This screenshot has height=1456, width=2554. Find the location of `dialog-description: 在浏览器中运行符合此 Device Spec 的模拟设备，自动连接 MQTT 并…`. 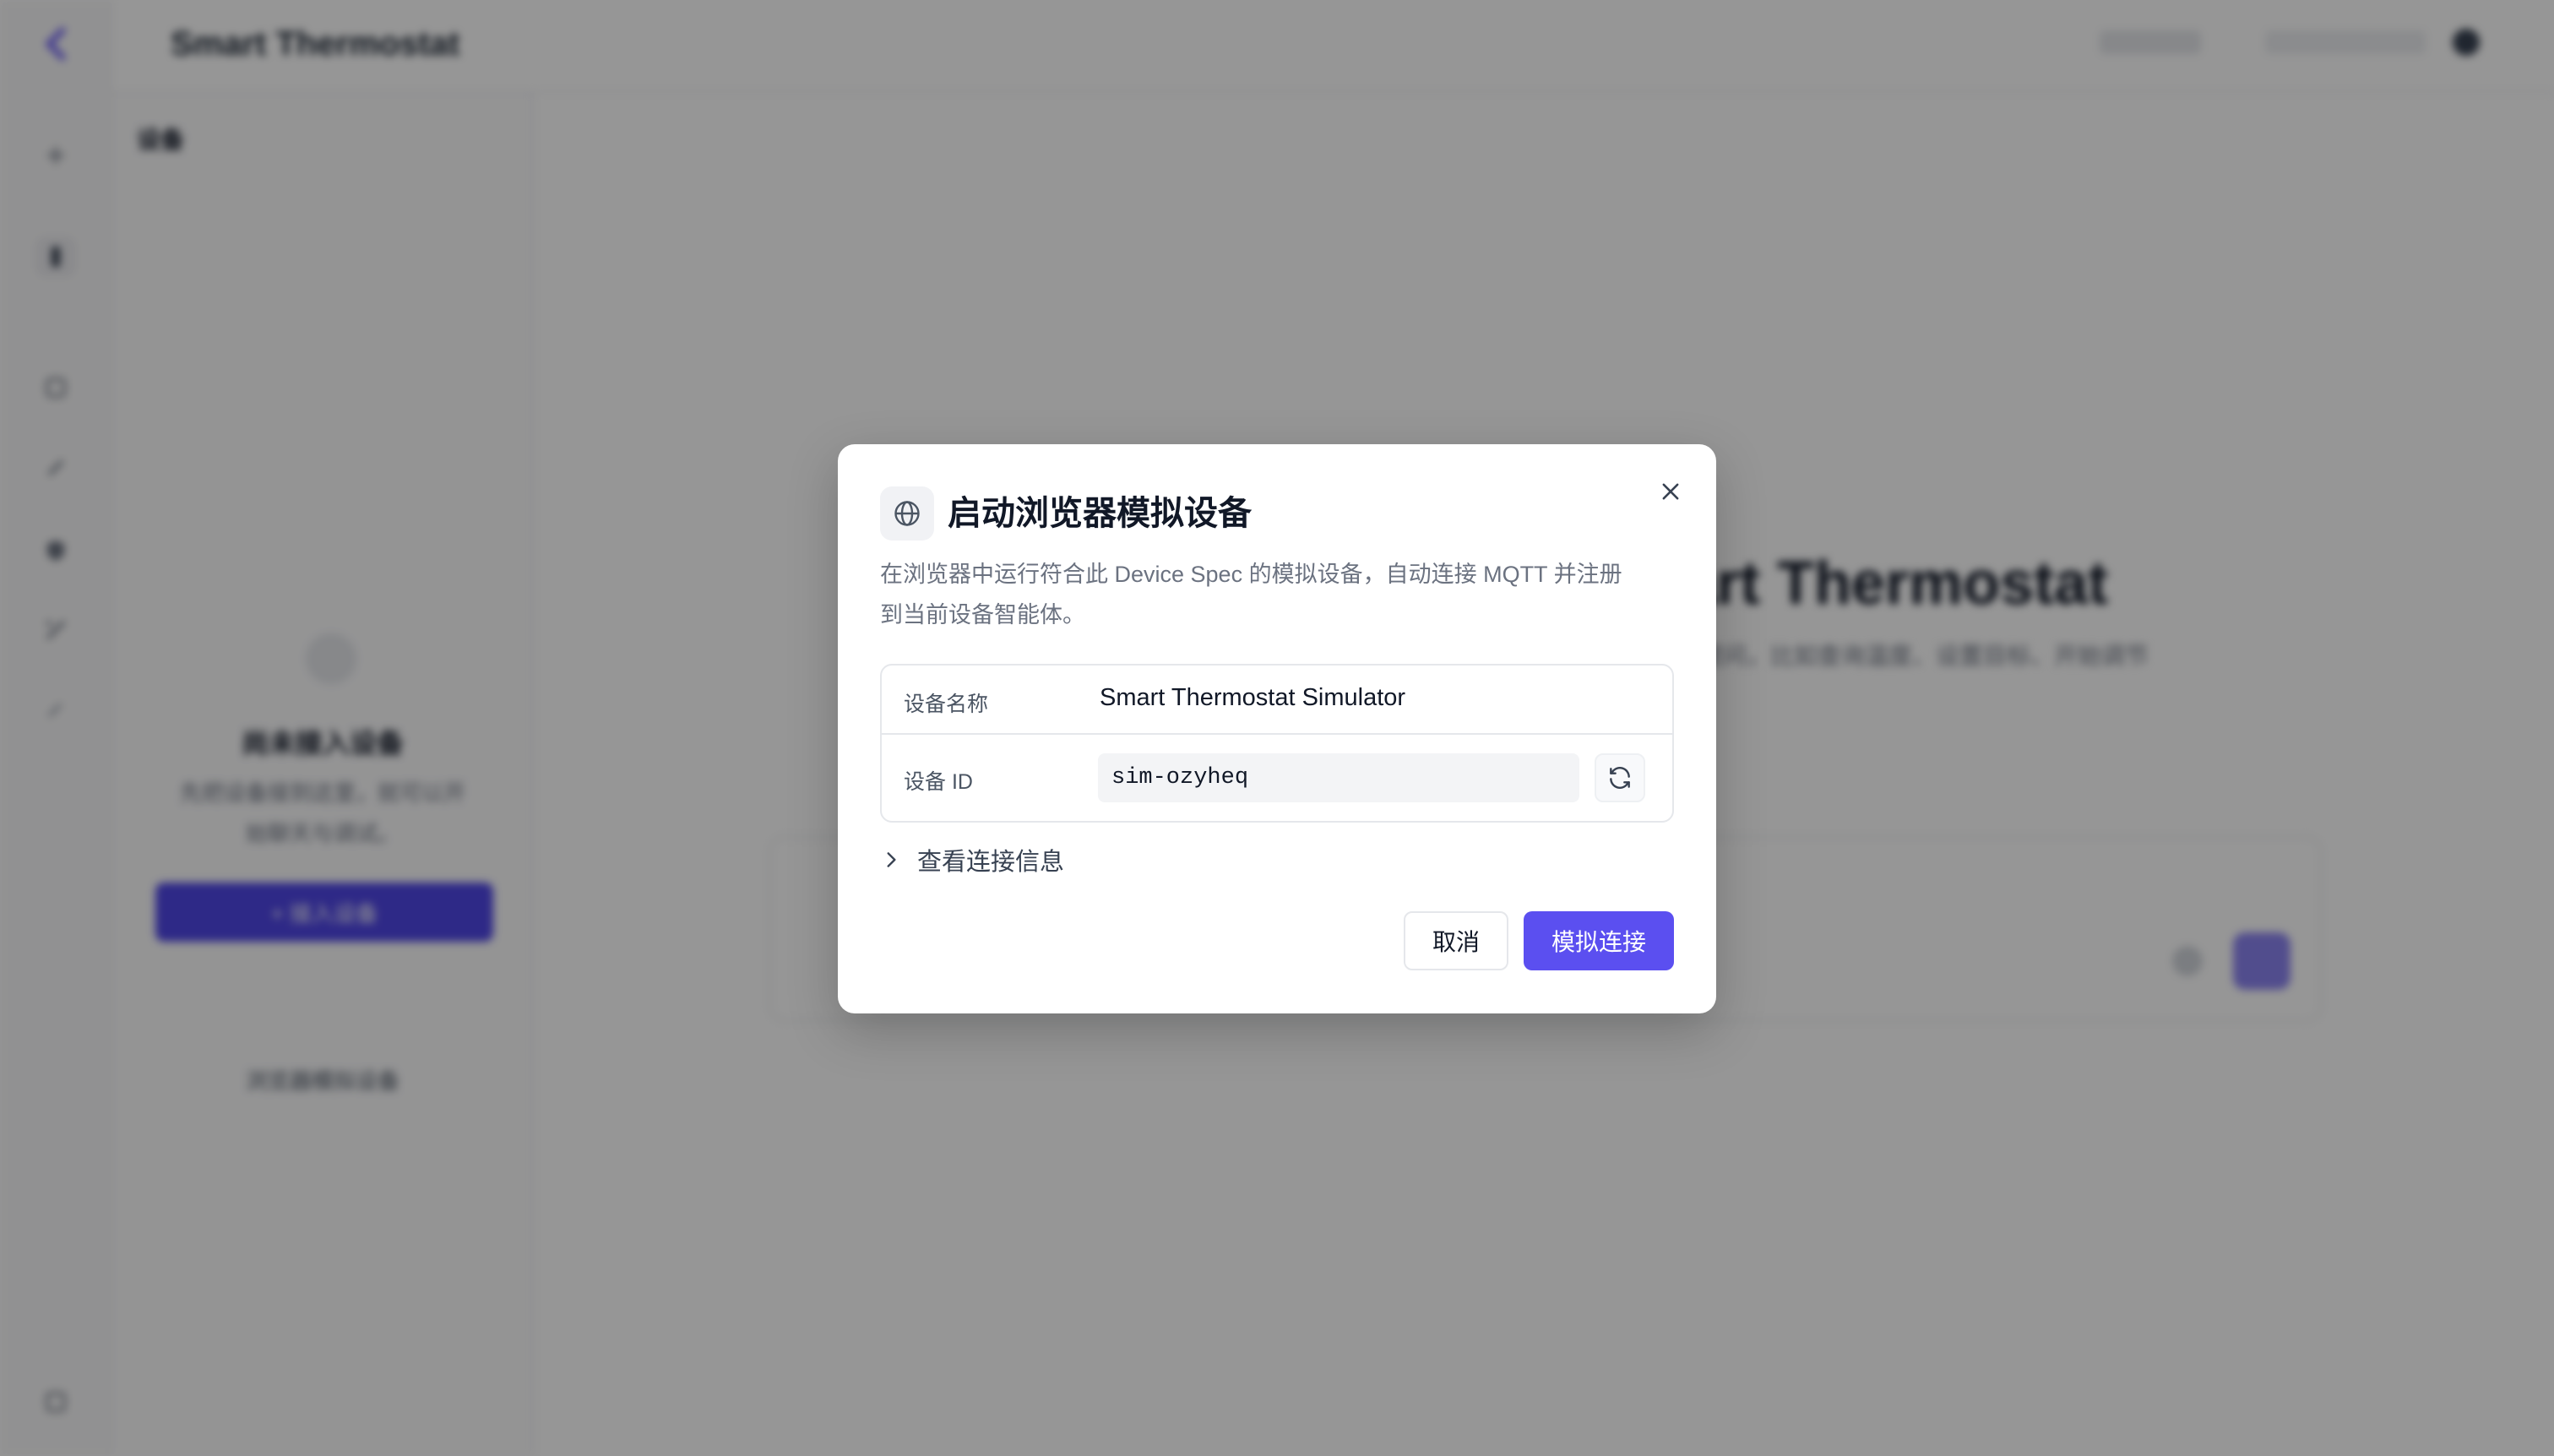

dialog-description: 在浏览器中运行符合此 Device Spec 的模拟设备，自动连接 MQTT 并… is located at coordinates (1251, 594).